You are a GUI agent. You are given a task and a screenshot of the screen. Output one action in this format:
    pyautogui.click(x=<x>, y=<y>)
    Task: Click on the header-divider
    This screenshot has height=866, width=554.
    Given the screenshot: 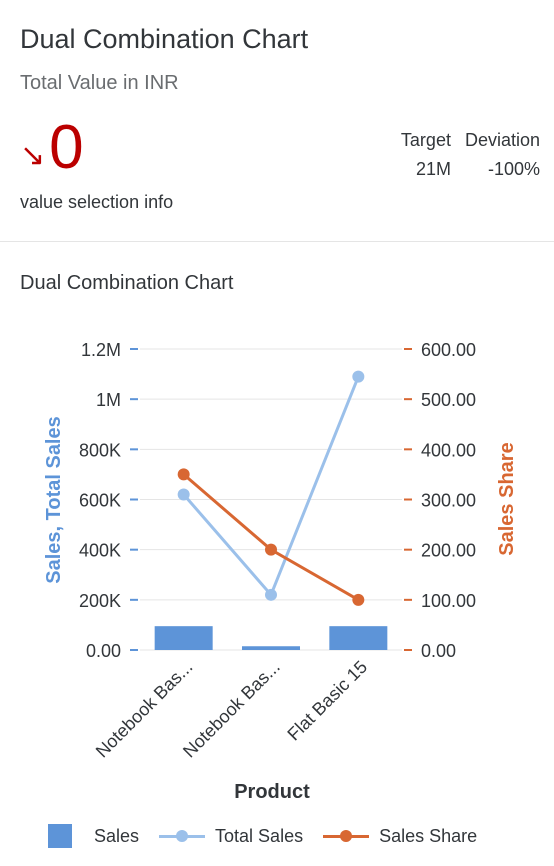 What is the action you would take?
    pyautogui.click(x=277, y=241)
    